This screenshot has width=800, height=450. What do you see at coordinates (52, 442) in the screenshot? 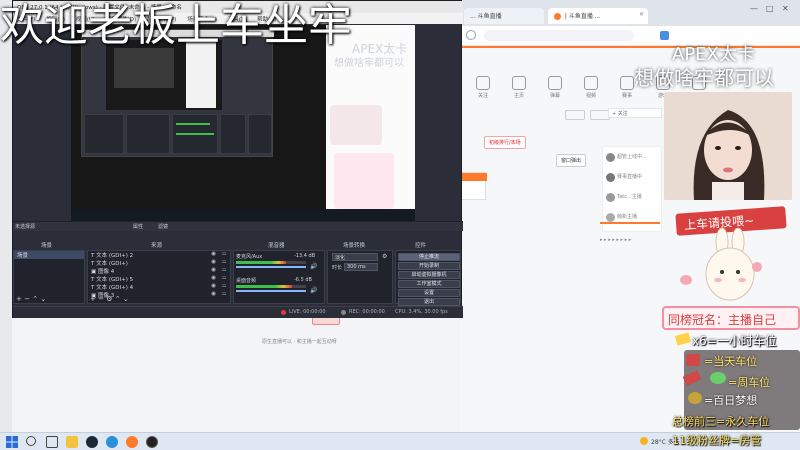
I see `task-view-icon` at bounding box center [52, 442].